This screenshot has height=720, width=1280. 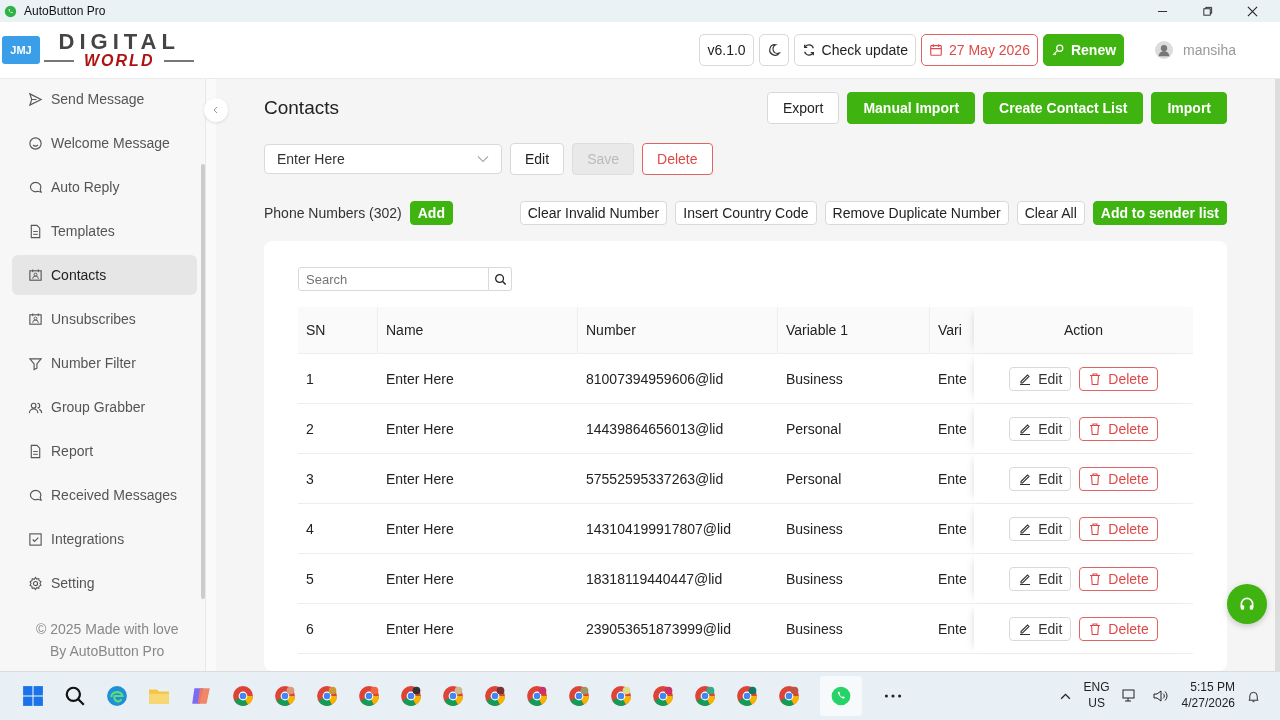 What do you see at coordinates (338, 330) in the screenshot?
I see `column-header: SN` at bounding box center [338, 330].